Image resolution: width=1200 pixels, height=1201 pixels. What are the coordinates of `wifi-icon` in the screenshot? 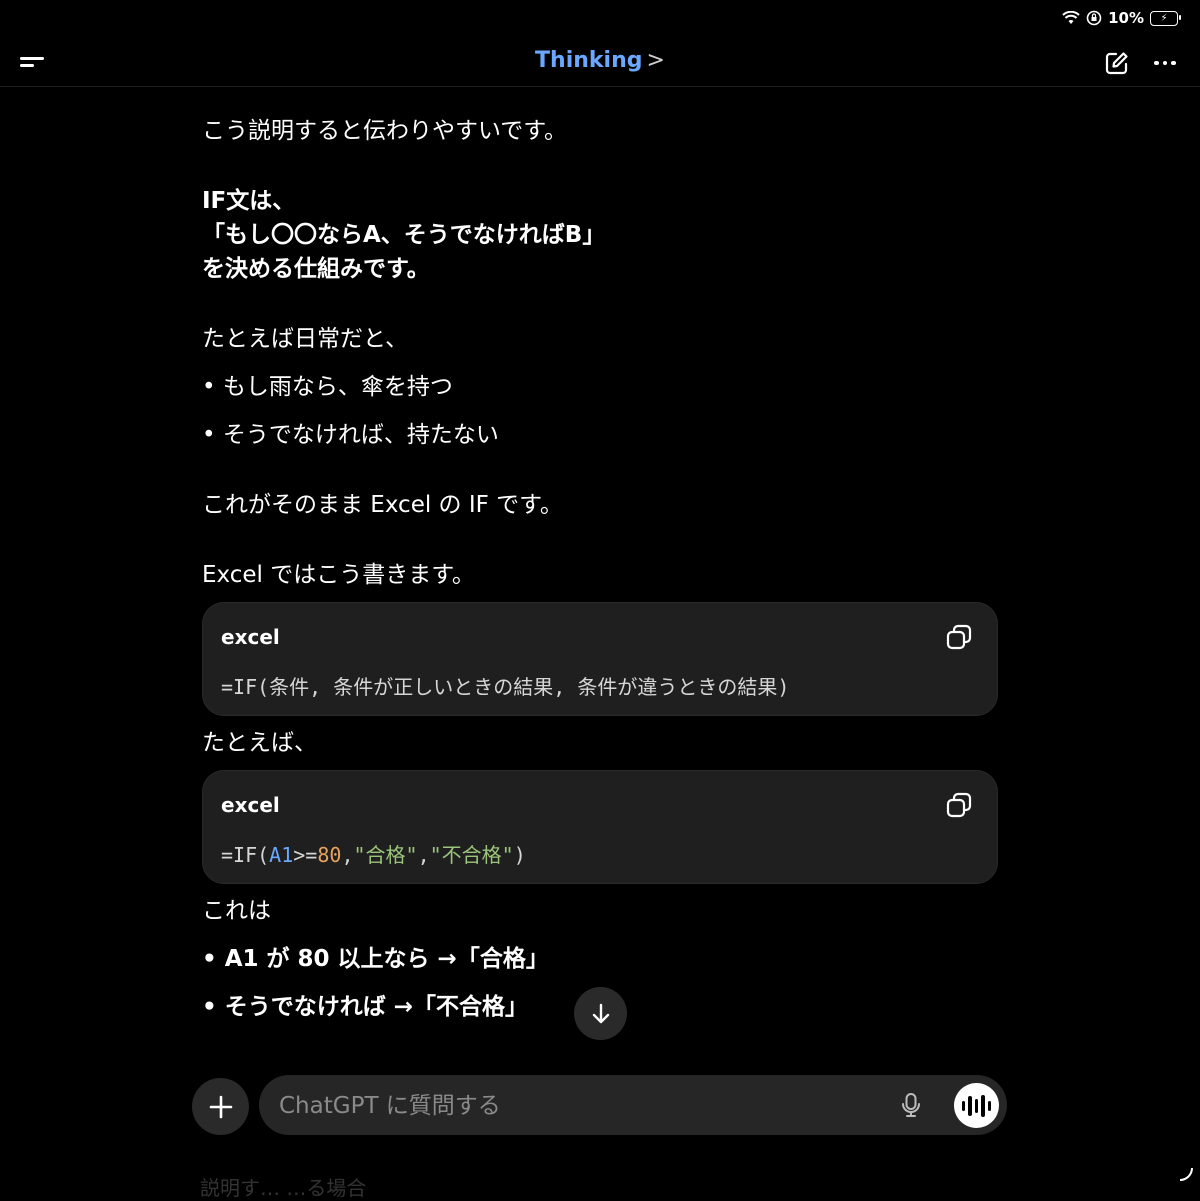 It's located at (1071, 17).